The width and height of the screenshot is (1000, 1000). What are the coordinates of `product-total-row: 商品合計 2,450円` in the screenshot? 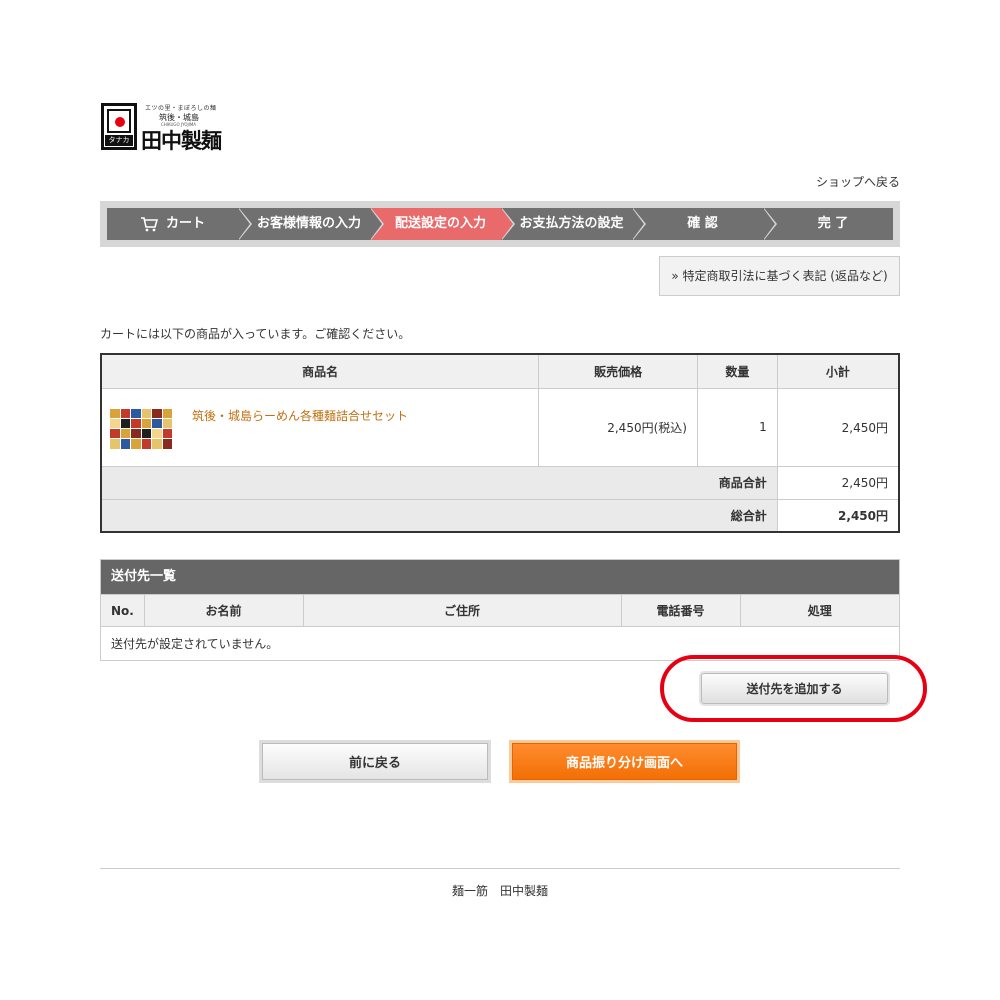 It's located at (500, 482).